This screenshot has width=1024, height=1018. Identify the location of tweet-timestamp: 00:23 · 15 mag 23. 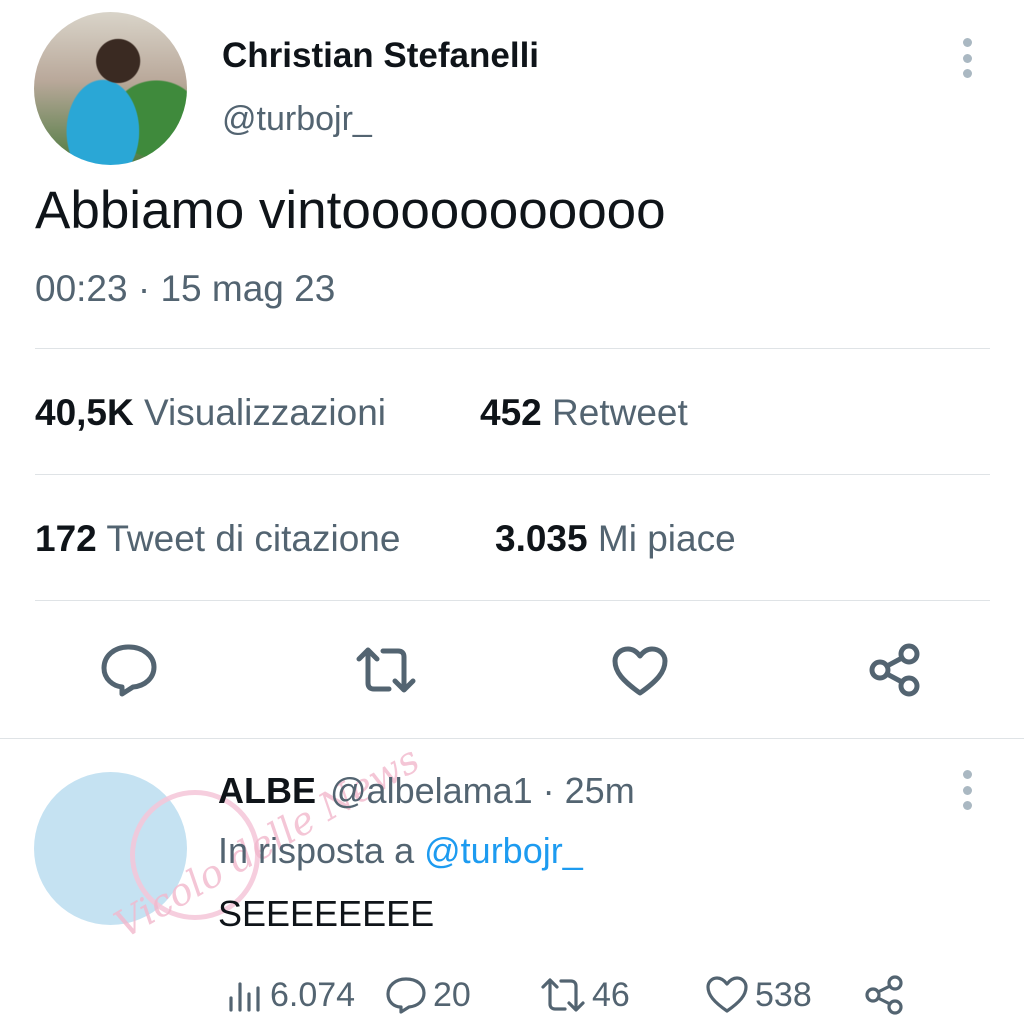
(185, 289).